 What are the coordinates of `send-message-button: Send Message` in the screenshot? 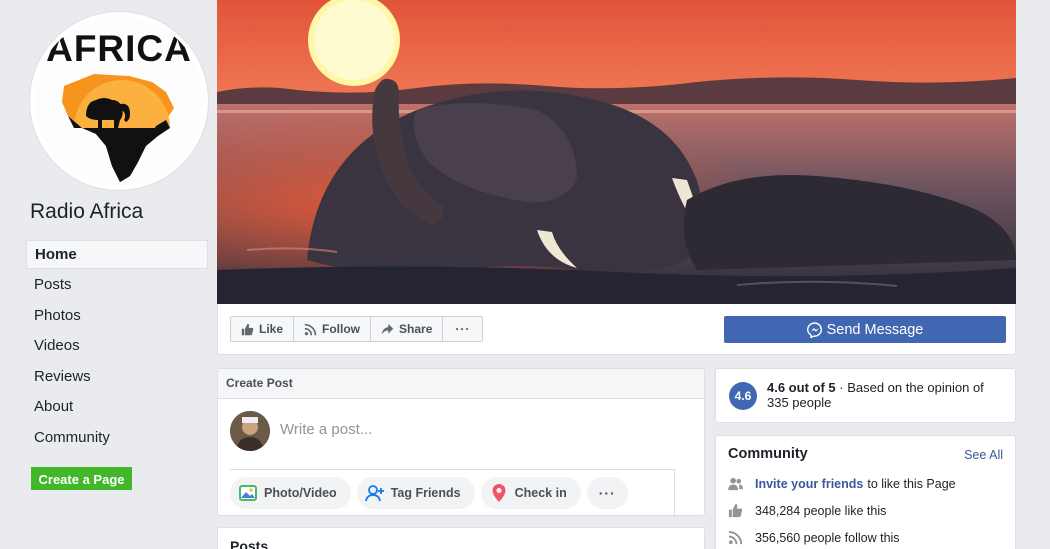 It's located at (865, 329).